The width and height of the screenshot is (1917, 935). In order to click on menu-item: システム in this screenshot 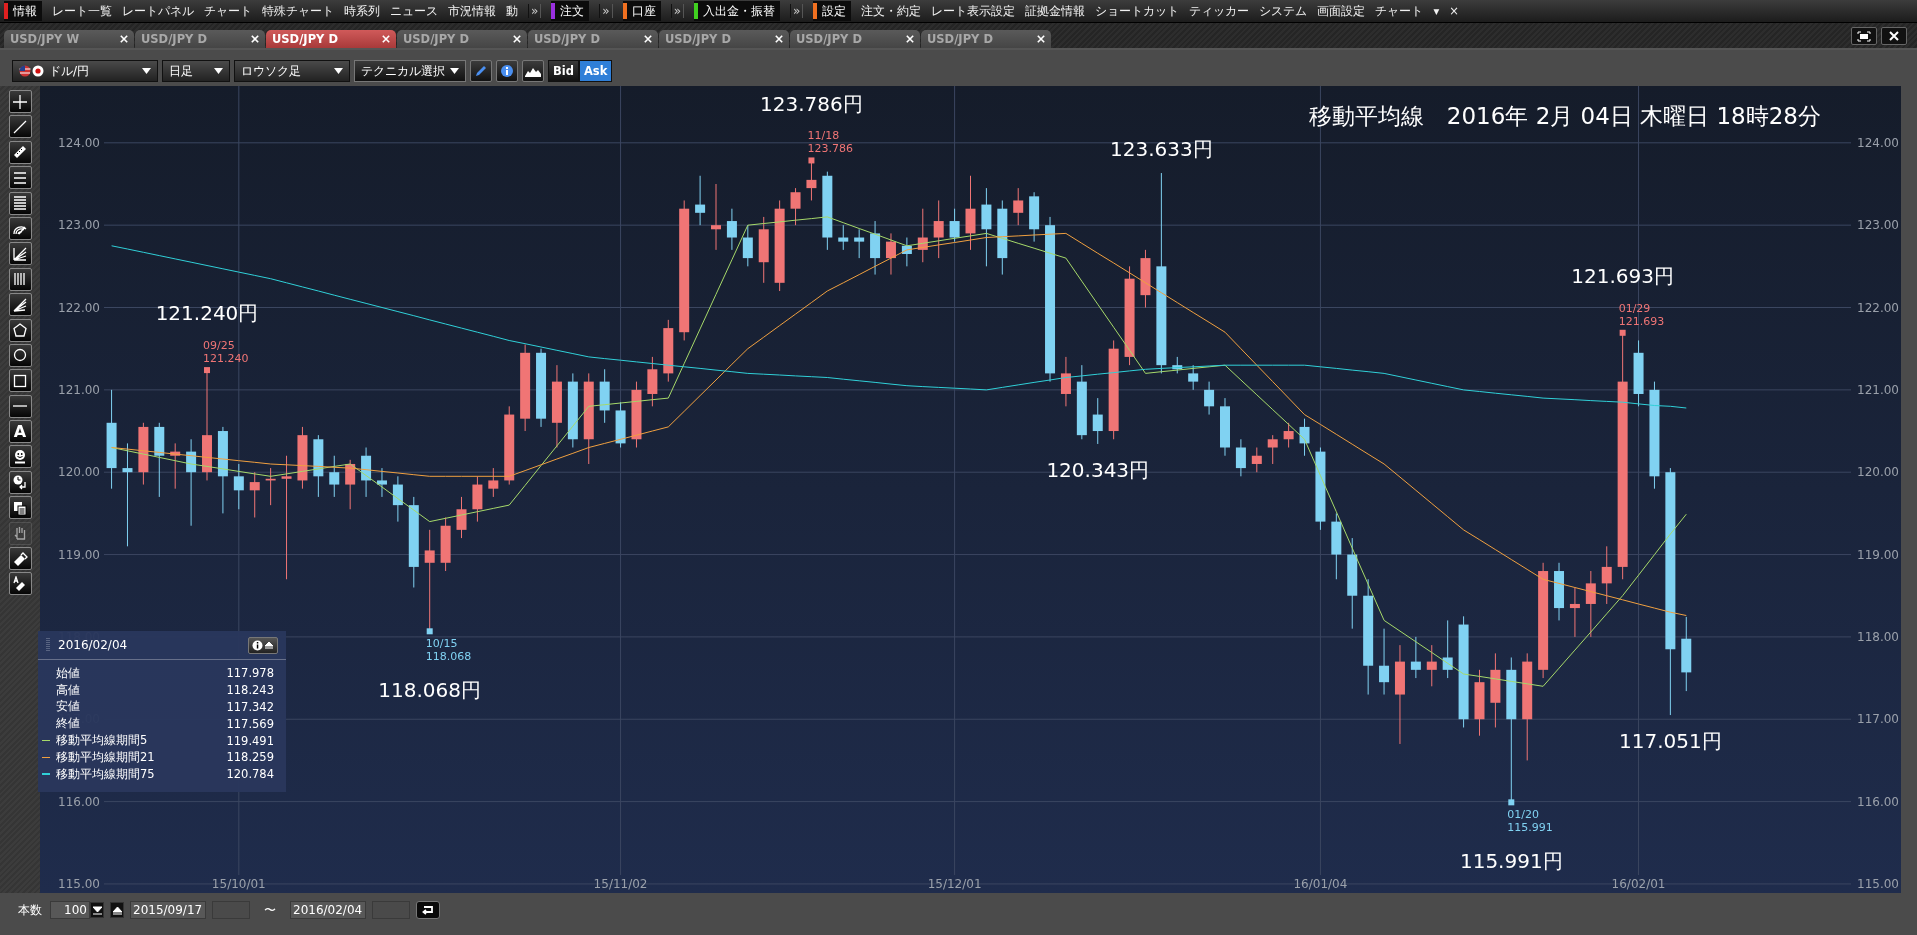, I will do `click(1283, 11)`.